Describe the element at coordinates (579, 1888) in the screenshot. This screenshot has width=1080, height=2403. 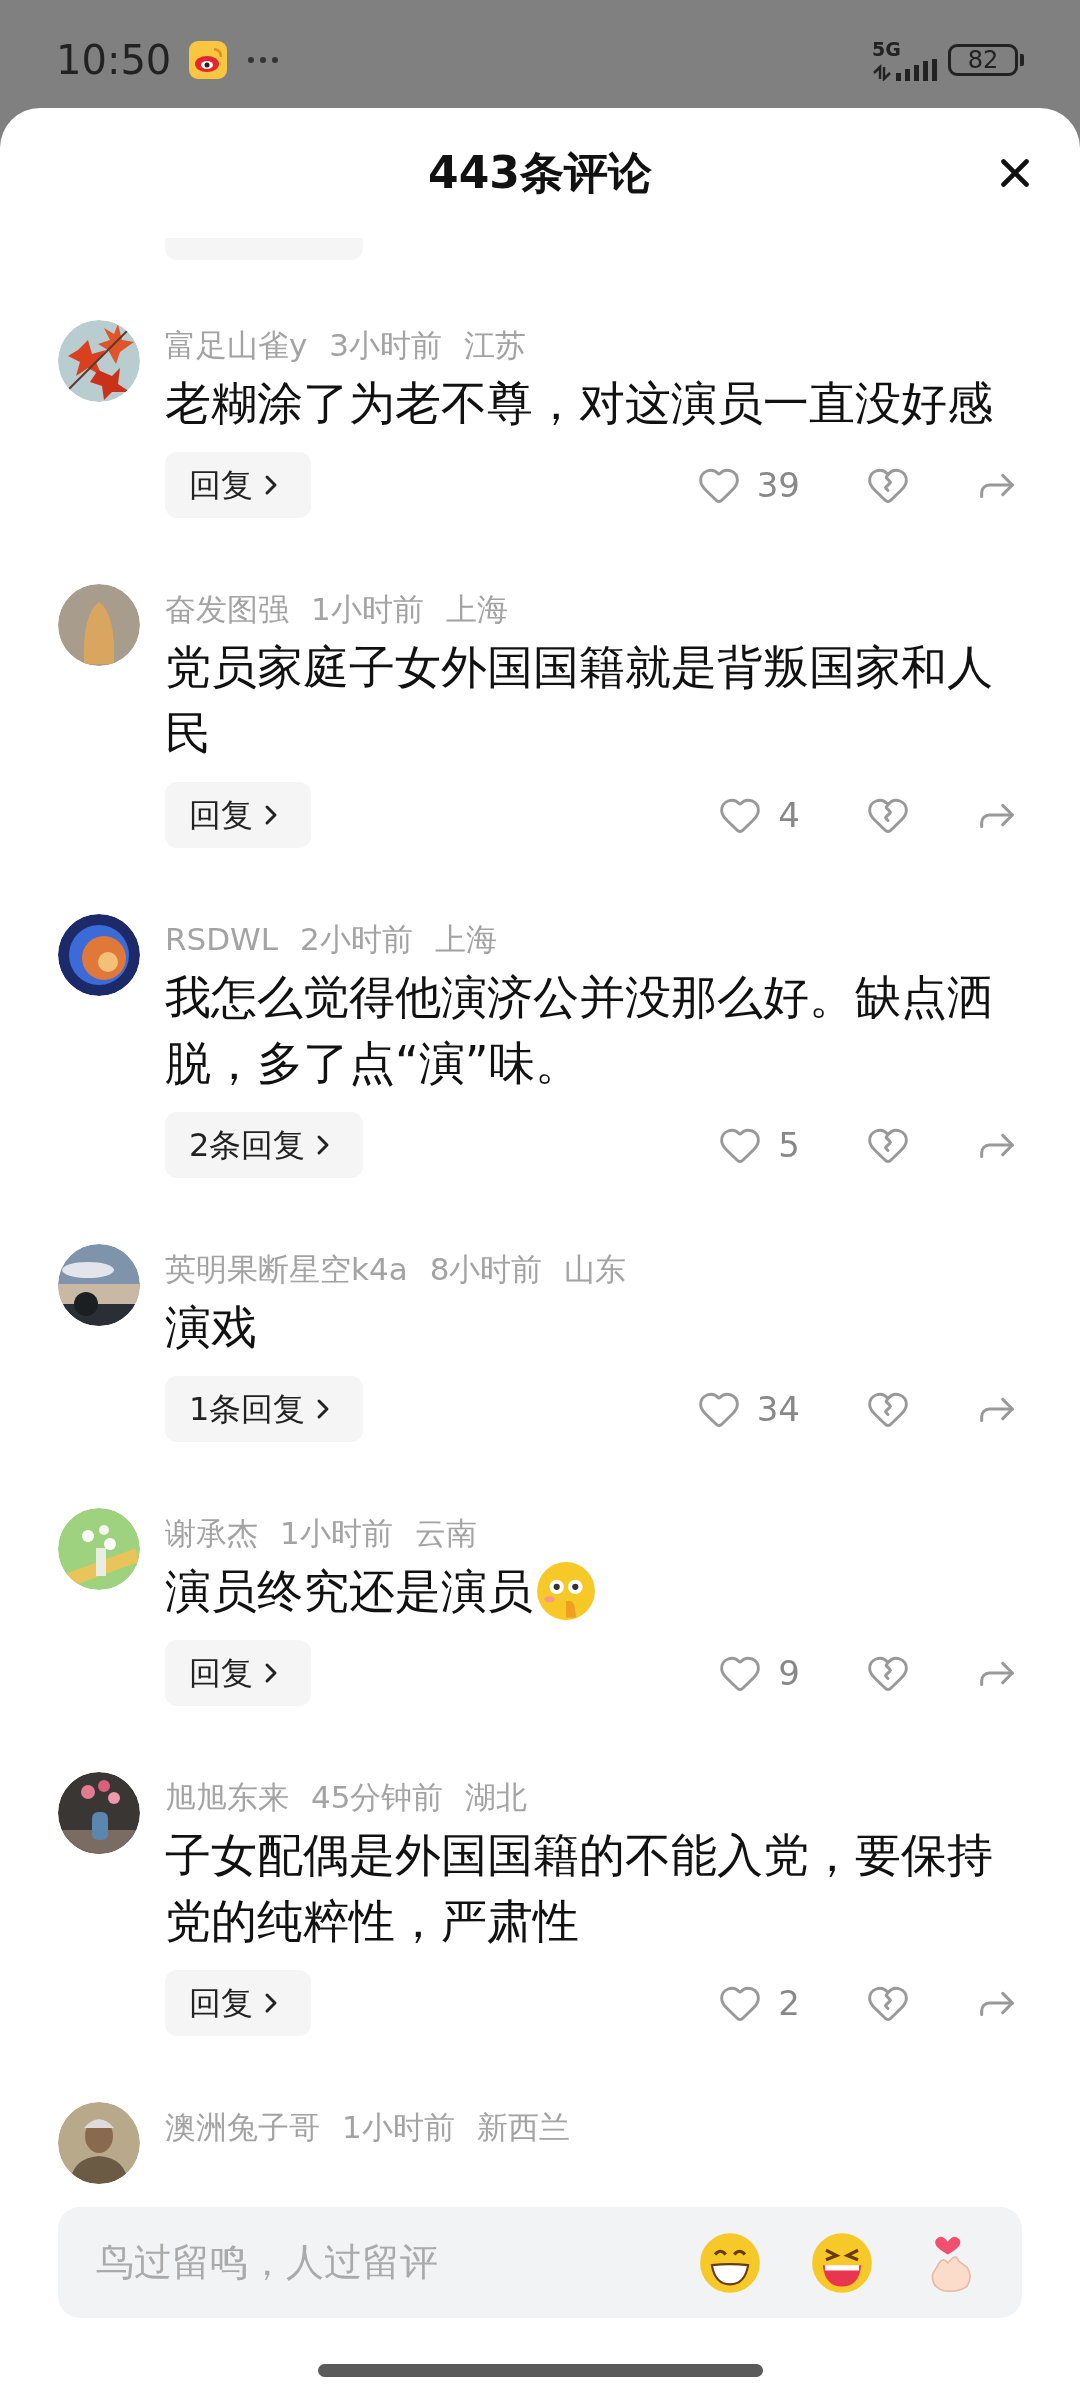
I see `comment-text: 子女配偶是外国国籍的不能入党，要保持党的纯粹性，严肃性` at that location.